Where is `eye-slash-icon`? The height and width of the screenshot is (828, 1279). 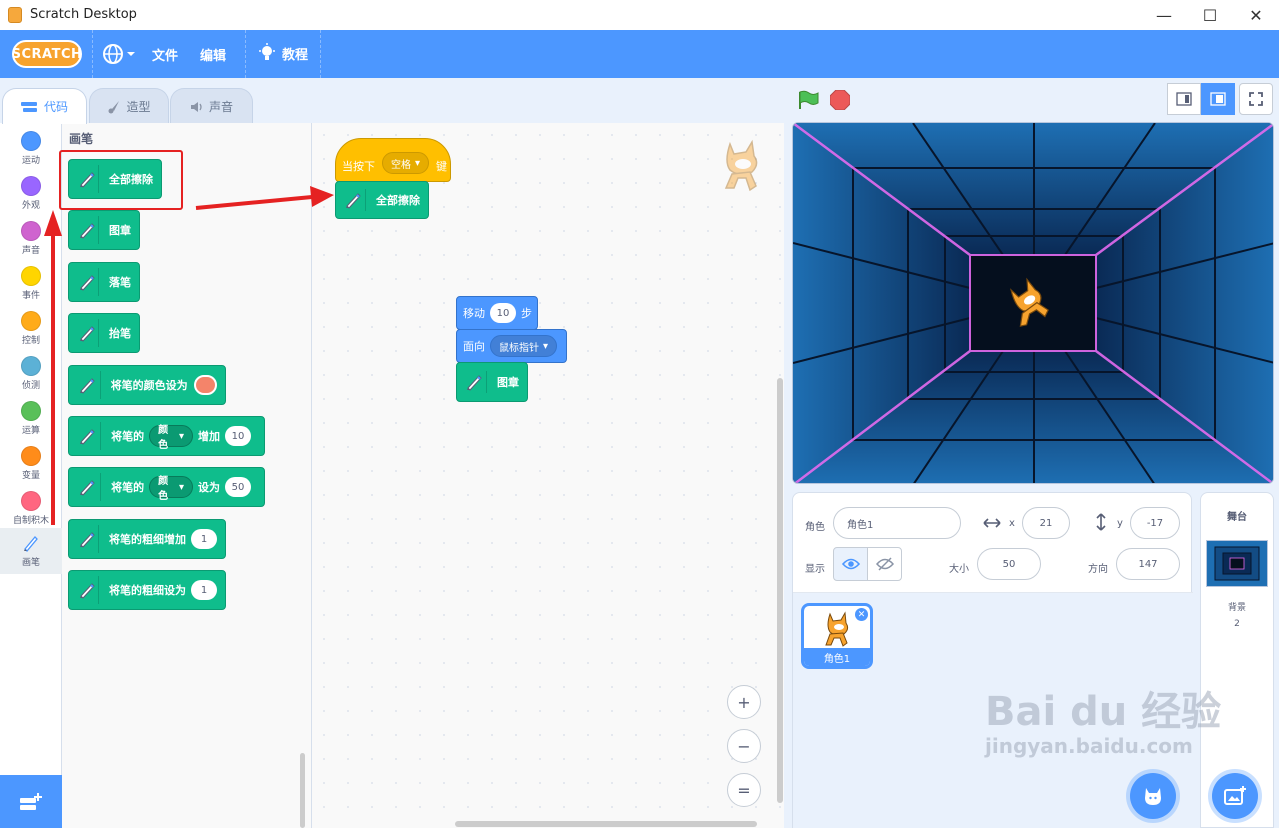
eye-slash-icon is located at coordinates (884, 564).